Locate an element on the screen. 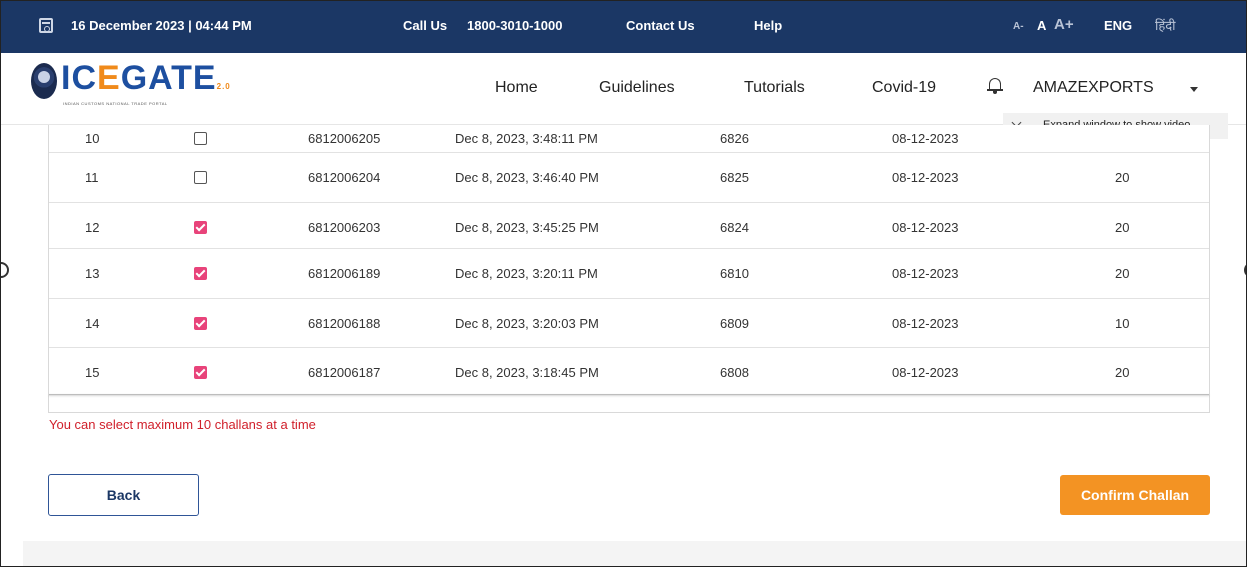  serial-number: 15 is located at coordinates (92, 372).